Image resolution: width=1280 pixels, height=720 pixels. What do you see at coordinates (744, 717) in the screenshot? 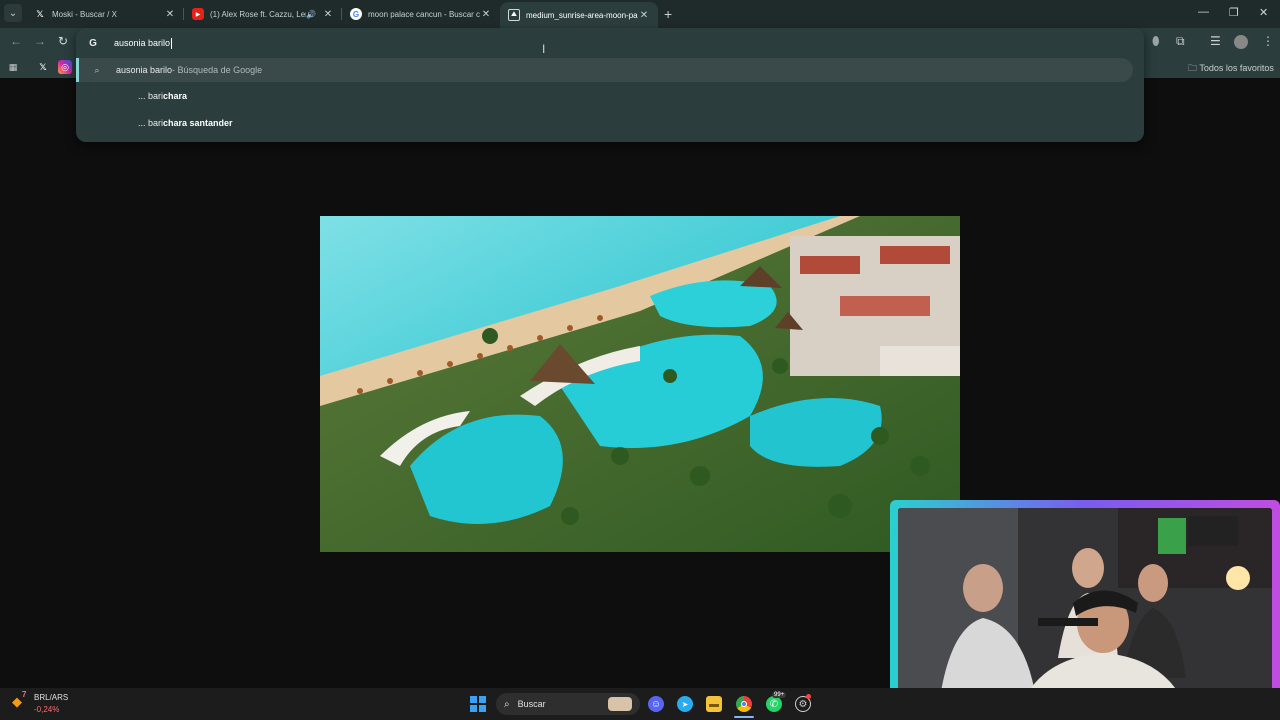
I see `active-app-indicator` at bounding box center [744, 717].